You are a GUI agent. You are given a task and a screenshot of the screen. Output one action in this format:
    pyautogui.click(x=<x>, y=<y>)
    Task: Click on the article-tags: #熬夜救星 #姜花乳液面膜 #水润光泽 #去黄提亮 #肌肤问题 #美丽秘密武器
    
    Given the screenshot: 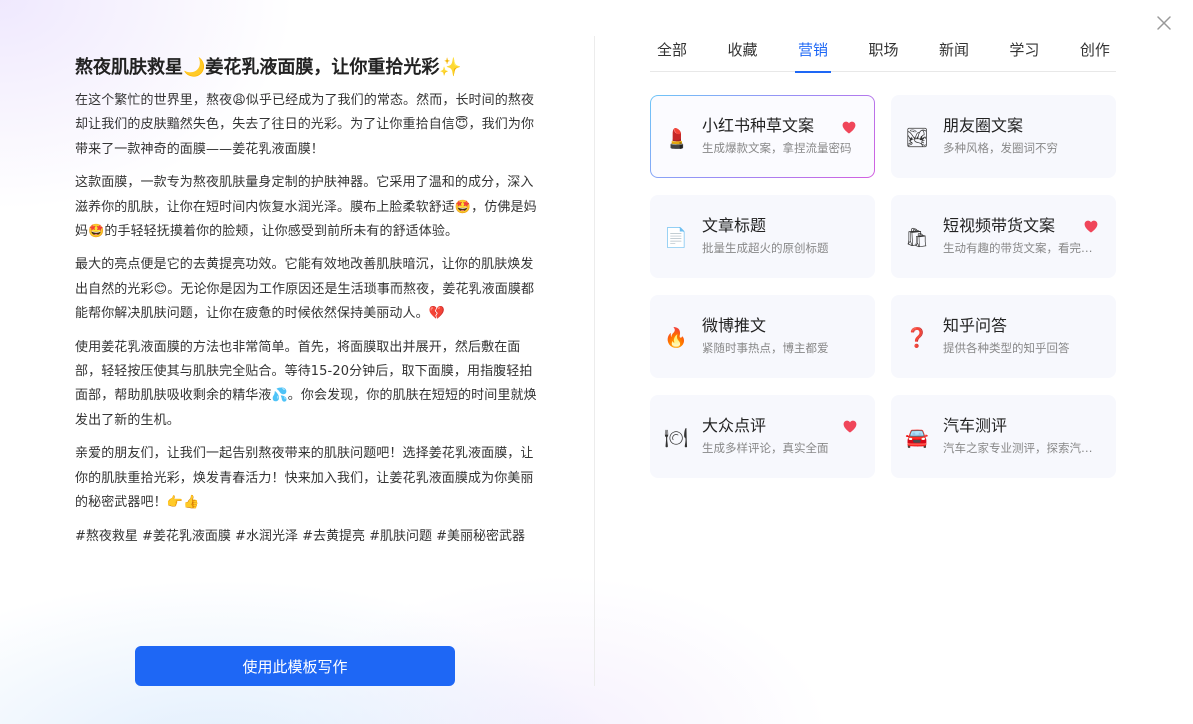 What is the action you would take?
    pyautogui.click(x=300, y=536)
    